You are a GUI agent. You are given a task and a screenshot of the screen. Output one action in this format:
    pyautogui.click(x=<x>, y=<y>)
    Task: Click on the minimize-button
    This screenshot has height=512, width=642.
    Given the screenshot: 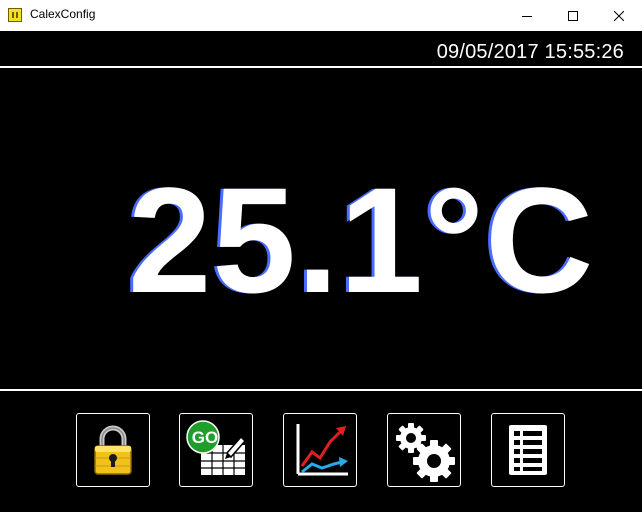 What is the action you would take?
    pyautogui.click(x=527, y=15)
    